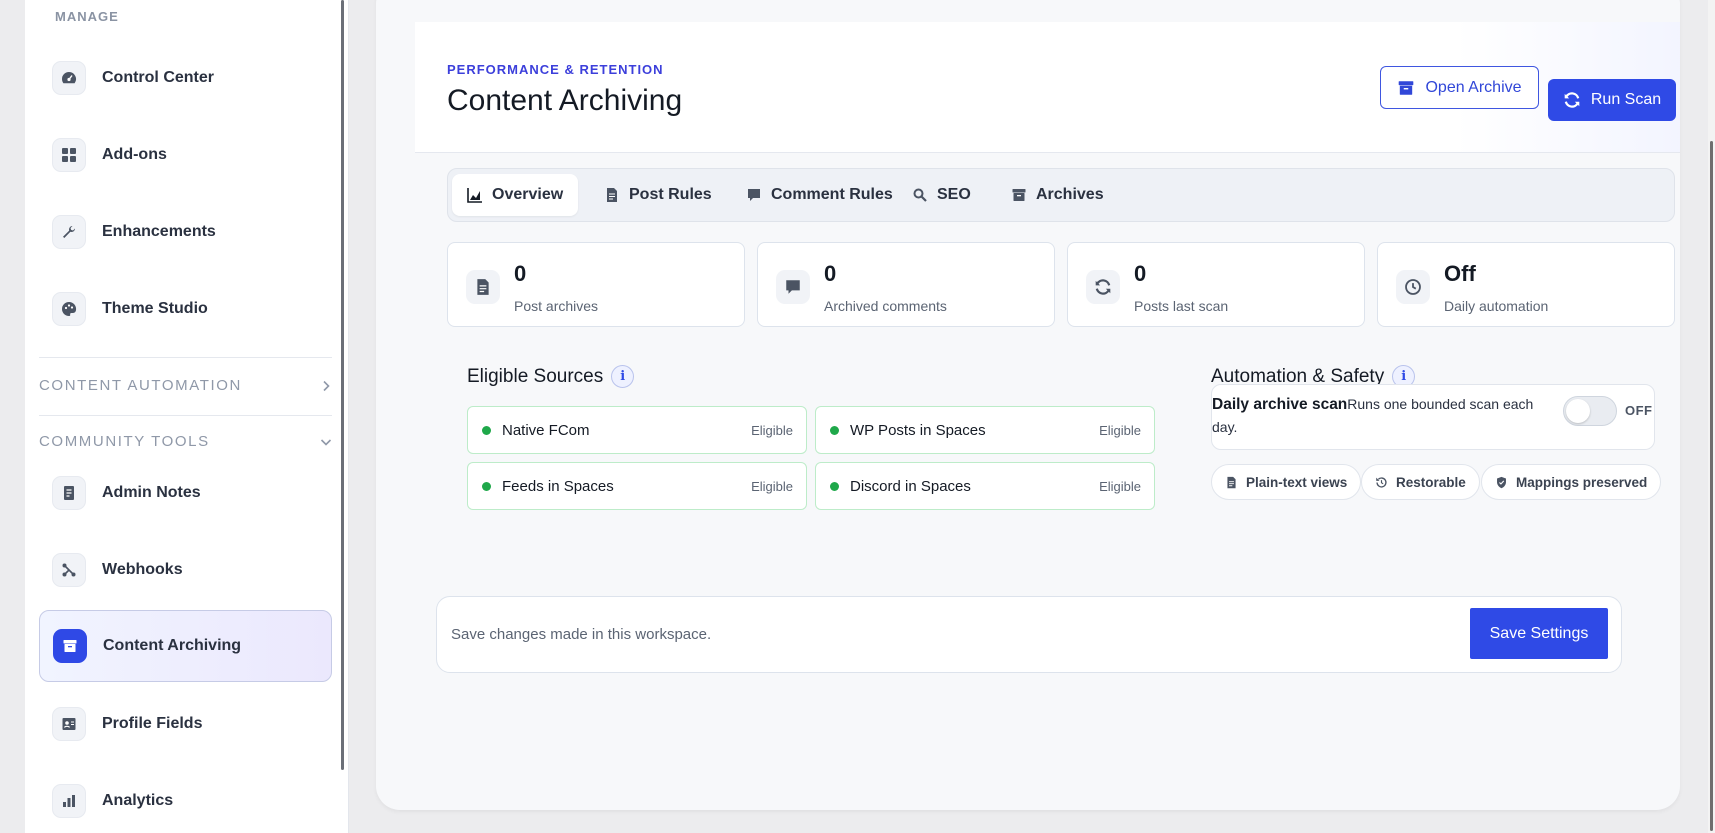 The image size is (1715, 833). I want to click on search-icon, so click(920, 195).